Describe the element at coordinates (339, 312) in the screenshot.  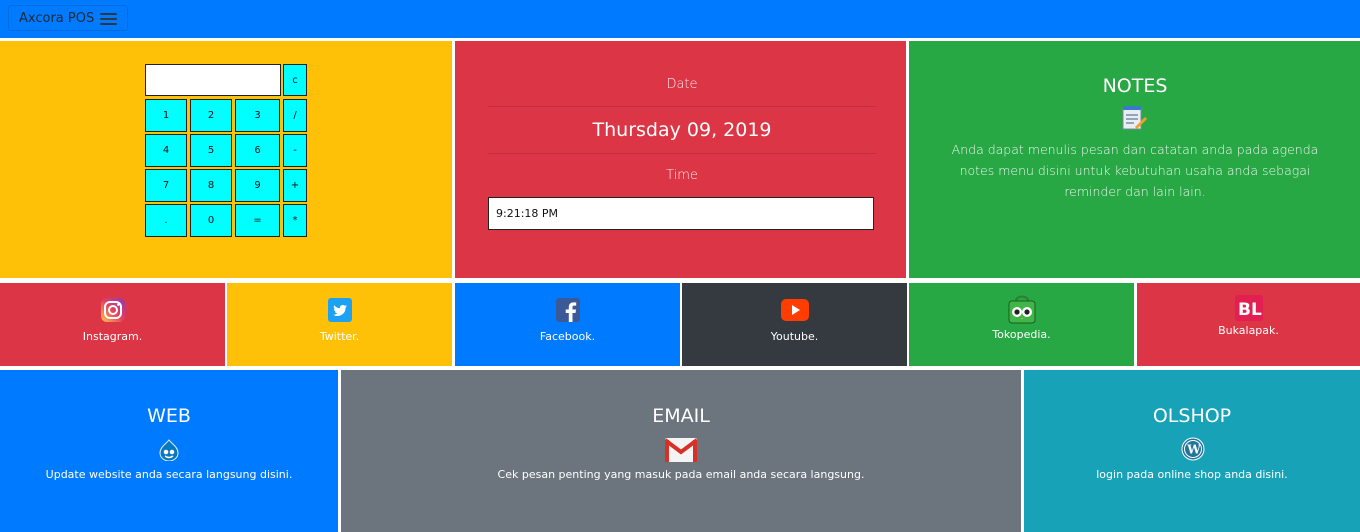
I see `twitter-icon` at that location.